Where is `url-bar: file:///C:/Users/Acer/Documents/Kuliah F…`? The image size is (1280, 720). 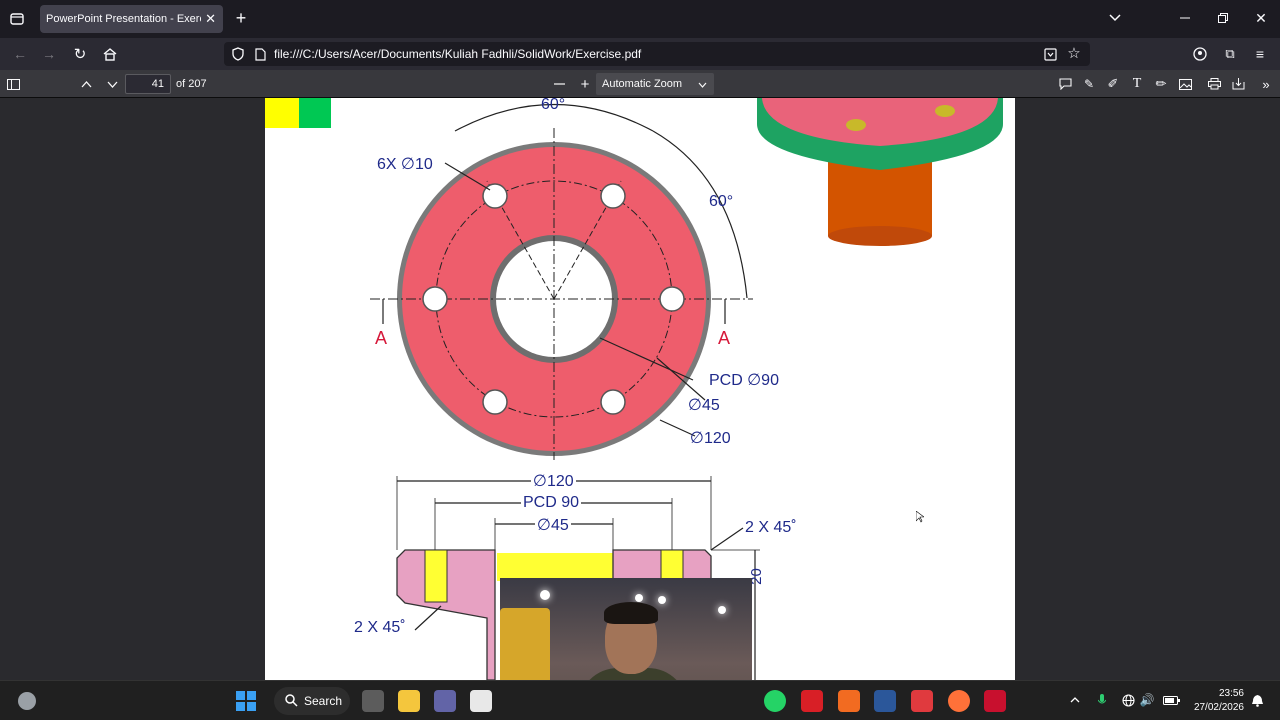 url-bar: file:///C:/Users/Acer/Documents/Kuliah F… is located at coordinates (657, 54).